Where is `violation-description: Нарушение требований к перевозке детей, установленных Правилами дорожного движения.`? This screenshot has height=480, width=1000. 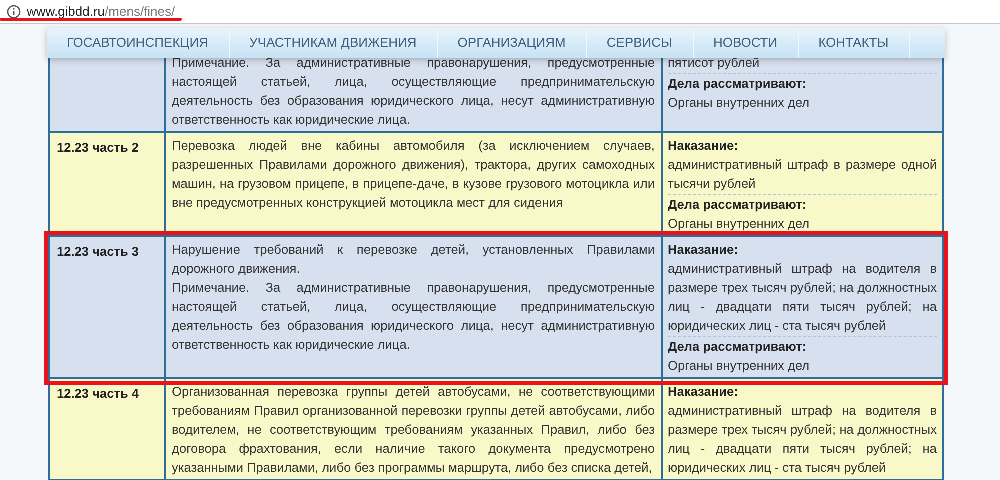 violation-description: Нарушение требований к перевозке детей, установленных Правилами дорожного движения. is located at coordinates (413, 259).